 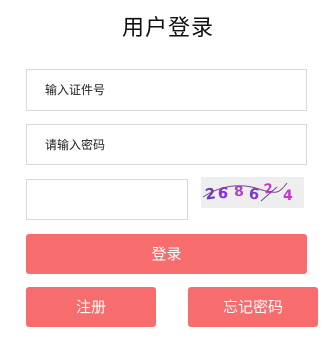 I want to click on captcha-glyphs: 2 6 8 6 2 4, so click(x=247, y=192).